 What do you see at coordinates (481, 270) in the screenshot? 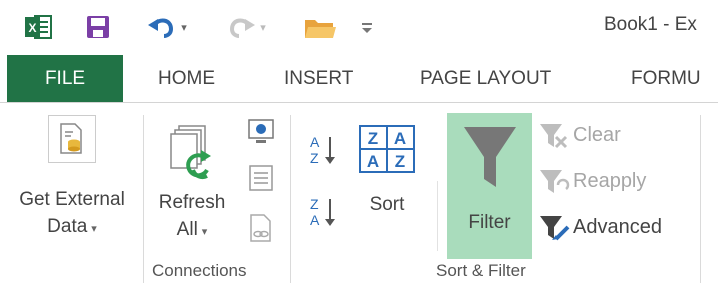
I see `sort-filter-group-label: Sort & Filter` at bounding box center [481, 270].